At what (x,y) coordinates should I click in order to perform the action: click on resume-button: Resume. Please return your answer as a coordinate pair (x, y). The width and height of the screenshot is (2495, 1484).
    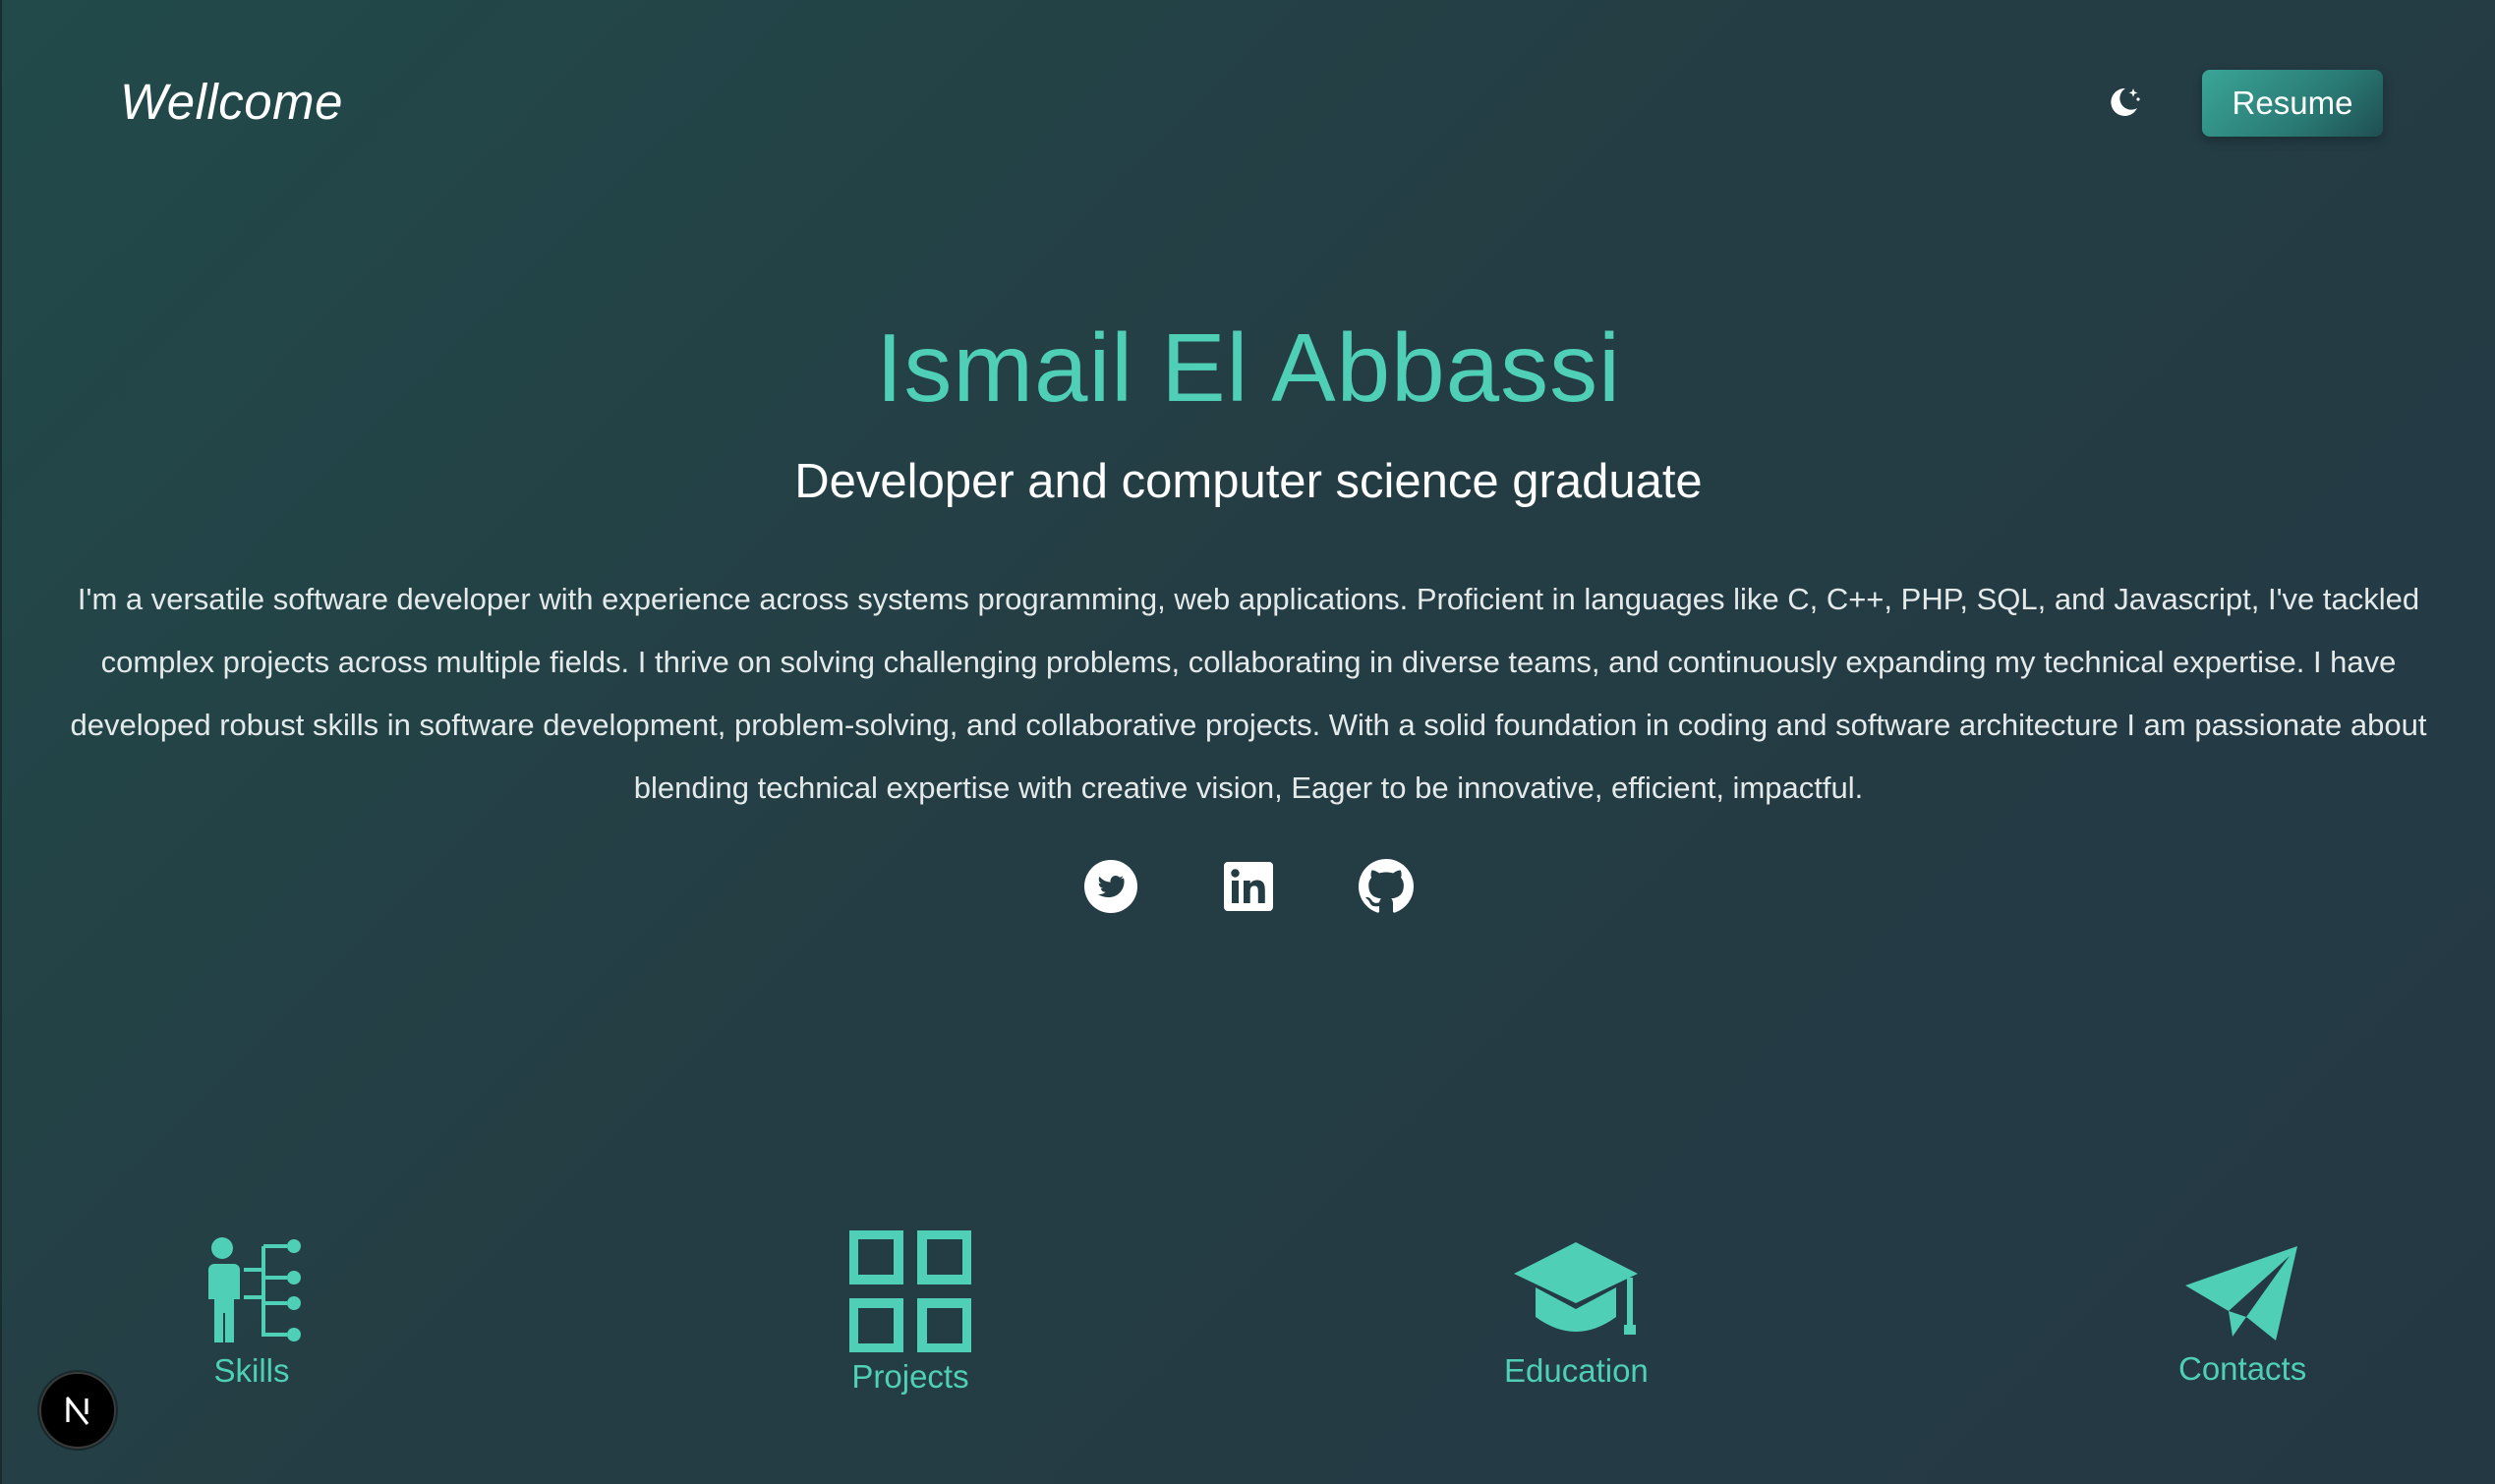
    Looking at the image, I should click on (2292, 103).